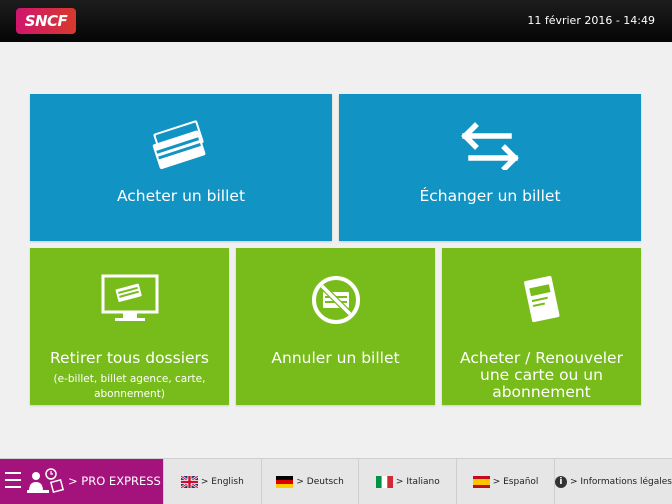  I want to click on exchange-arrows-icon, so click(490, 146).